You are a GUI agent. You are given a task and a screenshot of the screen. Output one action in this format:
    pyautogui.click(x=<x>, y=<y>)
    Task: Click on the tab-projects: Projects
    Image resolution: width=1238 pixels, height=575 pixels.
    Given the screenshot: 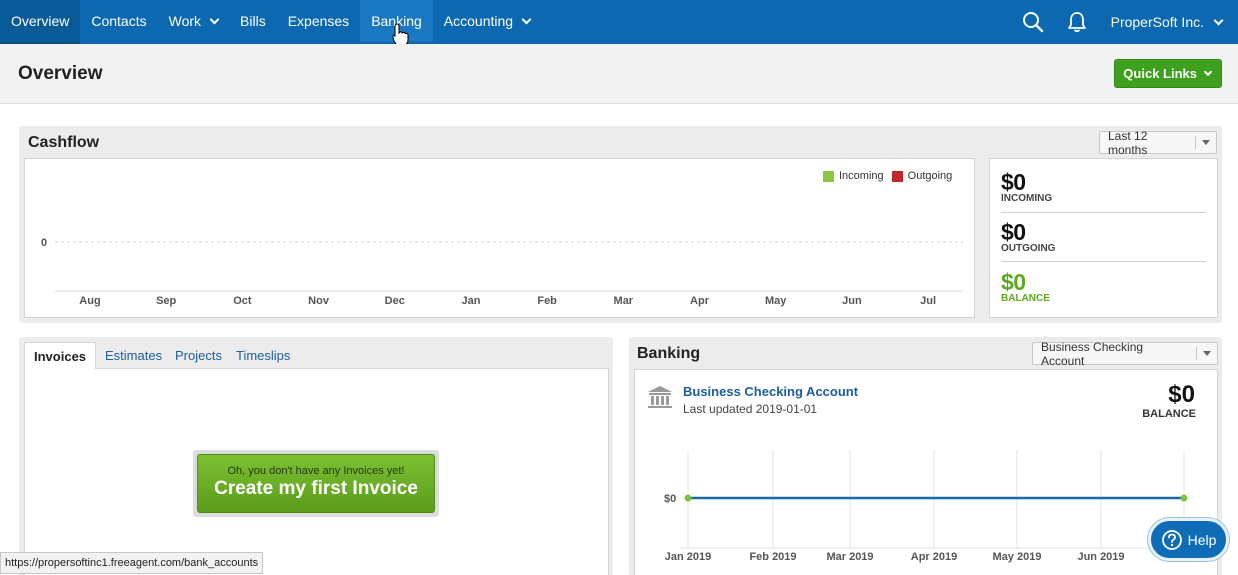 What is the action you would take?
    pyautogui.click(x=198, y=355)
    